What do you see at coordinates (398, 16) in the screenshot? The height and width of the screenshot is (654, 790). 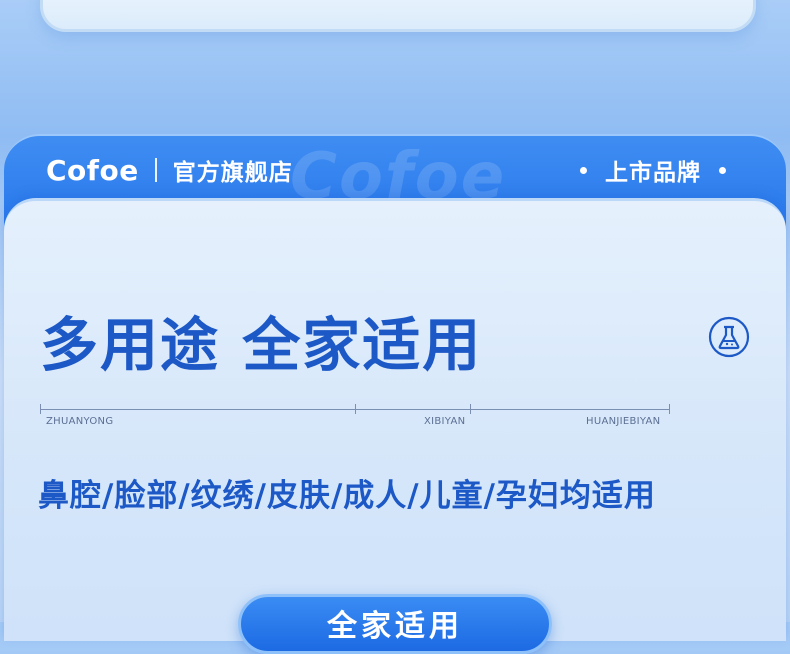 I see `top-card-panel` at bounding box center [398, 16].